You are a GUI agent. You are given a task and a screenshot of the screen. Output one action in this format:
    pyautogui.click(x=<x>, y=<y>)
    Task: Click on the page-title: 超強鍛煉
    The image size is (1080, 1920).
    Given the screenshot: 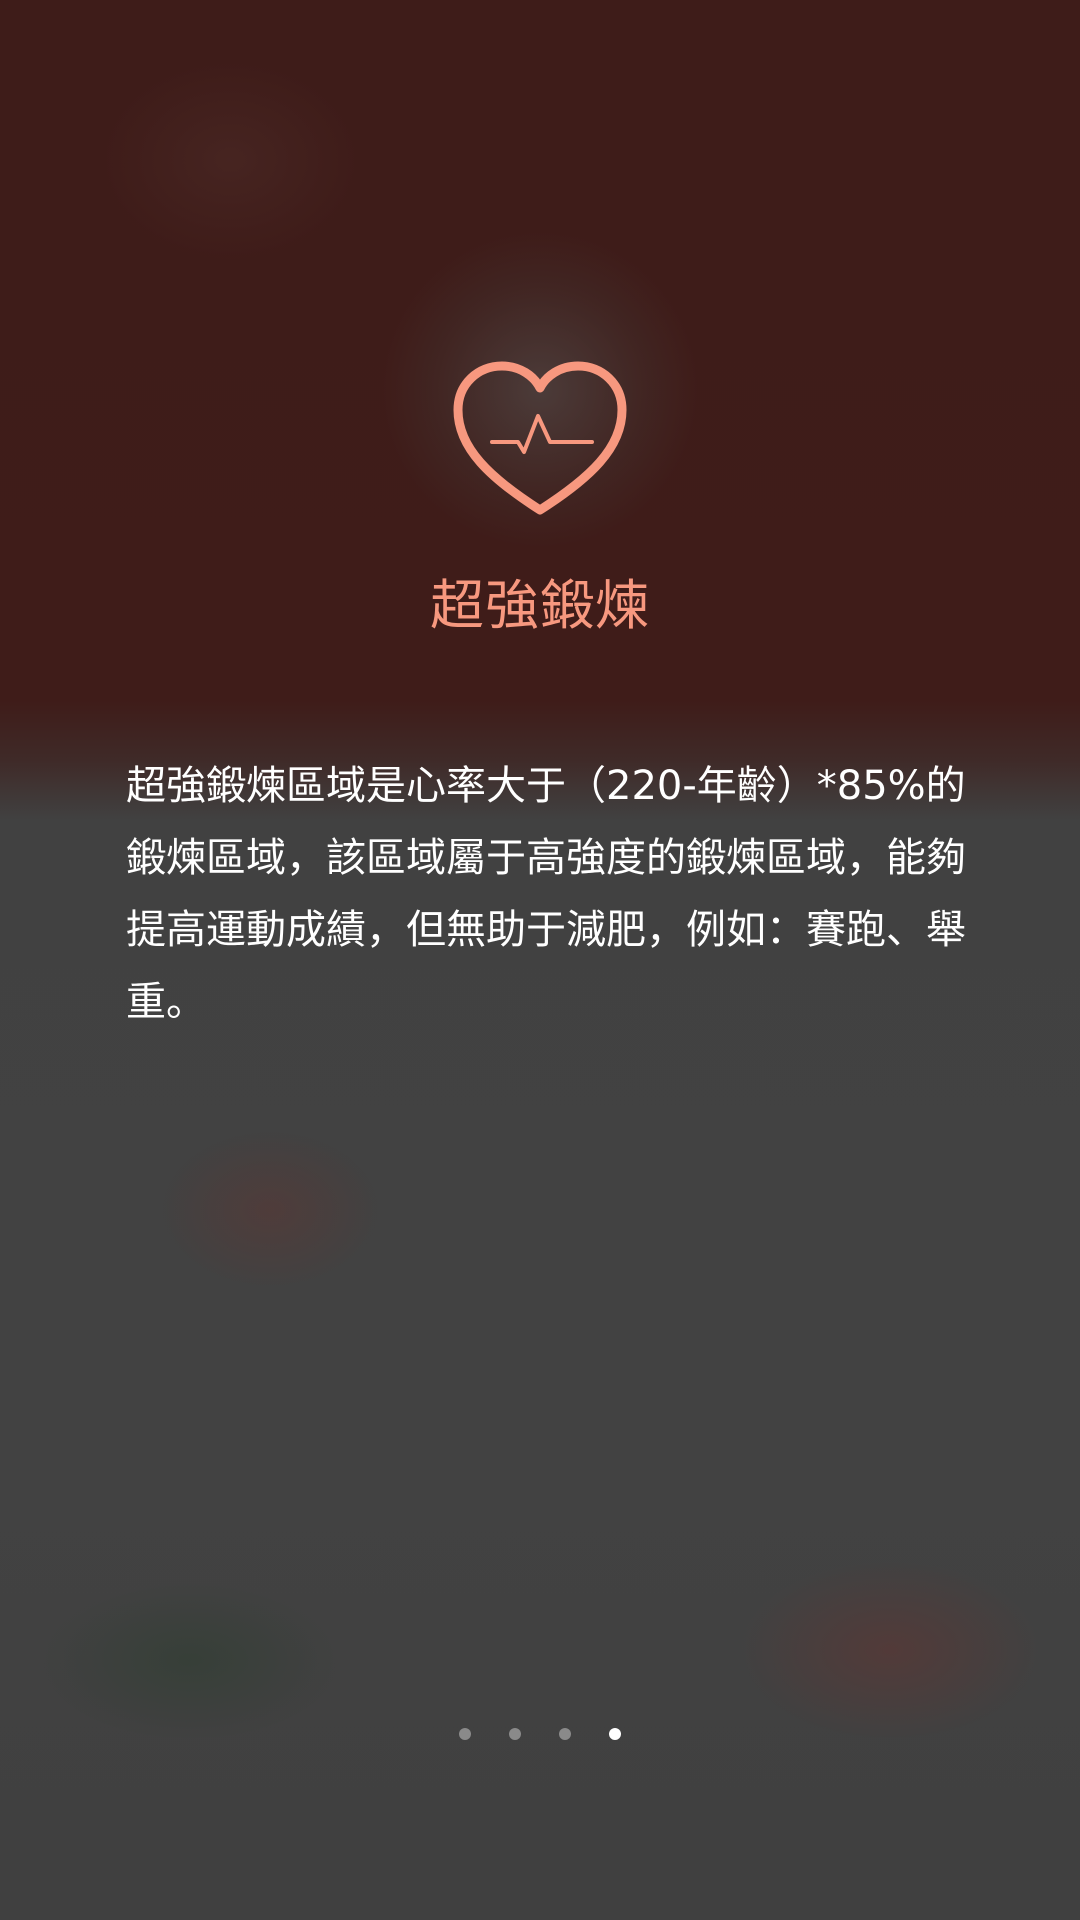 What is the action you would take?
    pyautogui.click(x=540, y=605)
    